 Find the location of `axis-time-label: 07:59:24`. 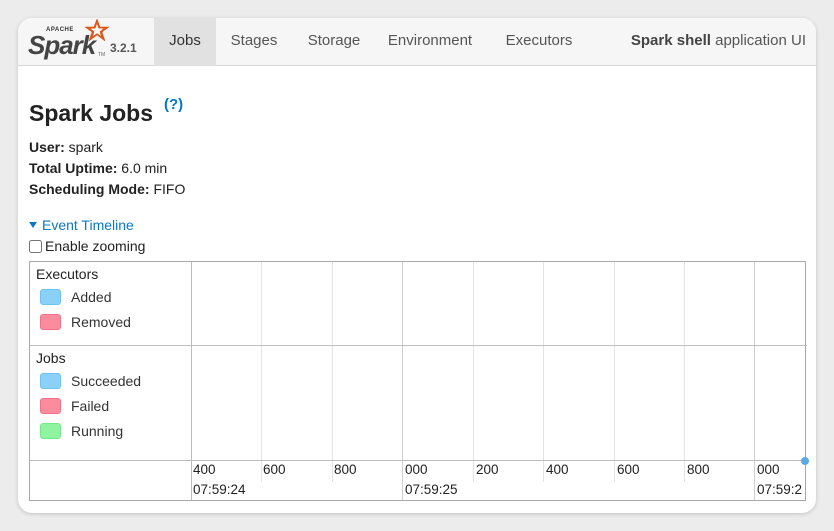

axis-time-label: 07:59:24 is located at coordinates (219, 489).